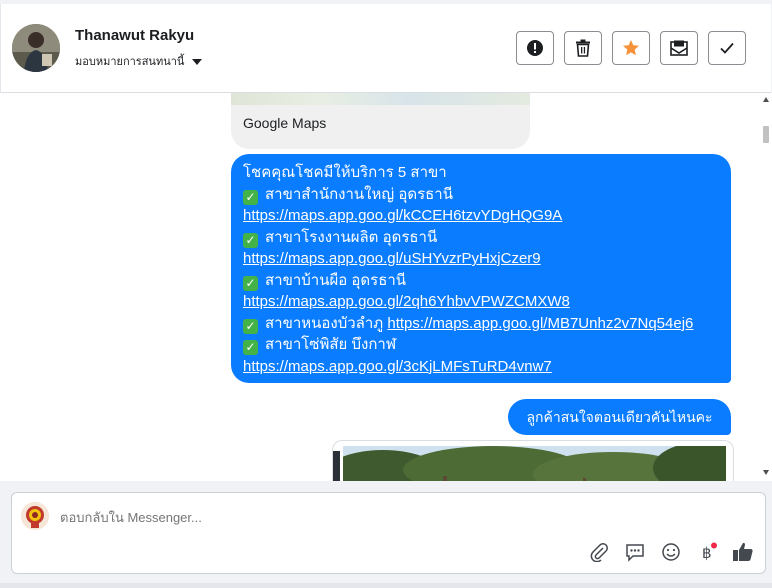 This screenshot has width=772, height=588. I want to click on scroll-down-arrow-icon, so click(766, 472).